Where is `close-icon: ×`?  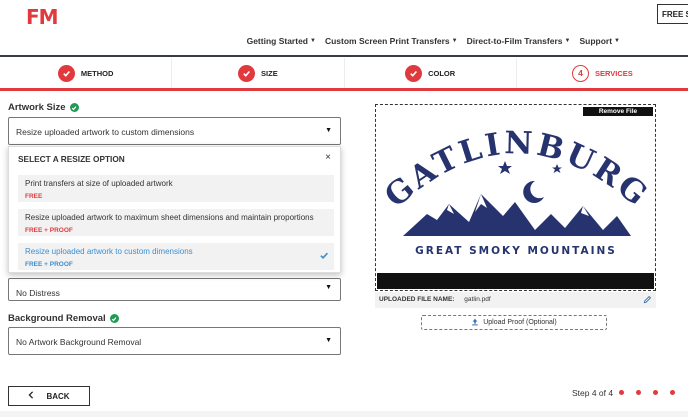
close-icon: × is located at coordinates (328, 157).